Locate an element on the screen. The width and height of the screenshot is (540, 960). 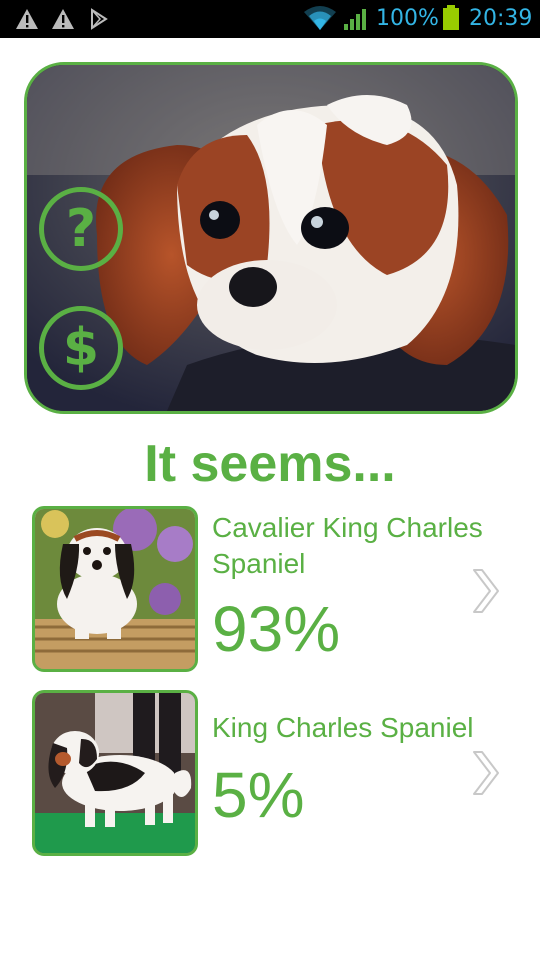
battery-percent: 100% is located at coordinates (407, 18).